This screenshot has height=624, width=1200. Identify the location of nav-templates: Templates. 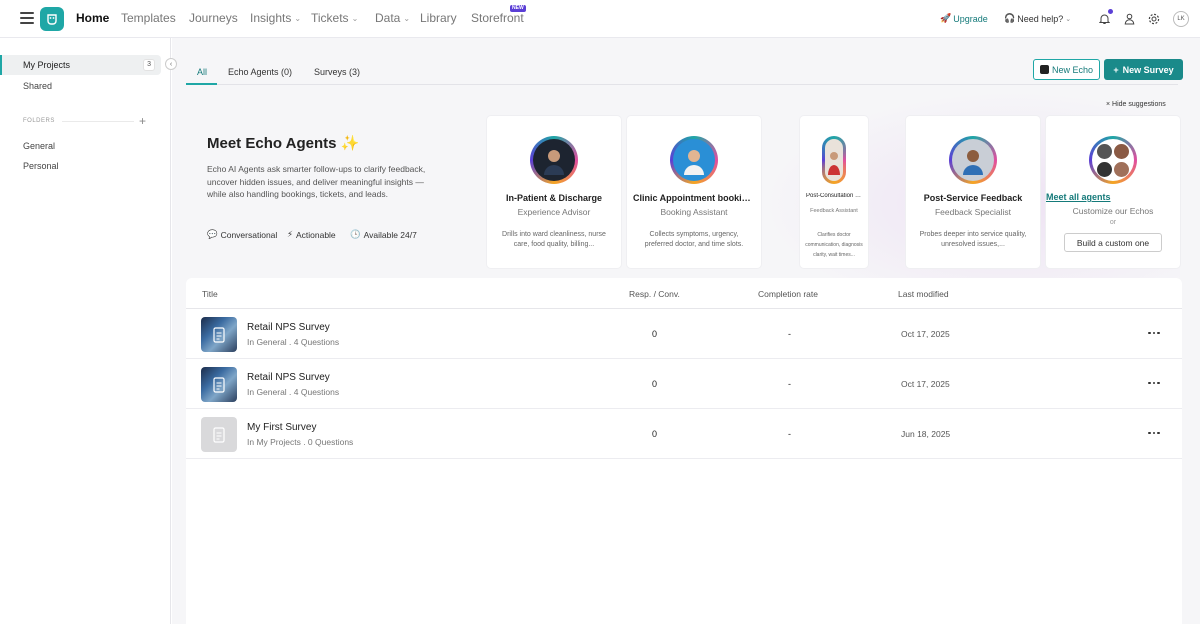
(148, 18).